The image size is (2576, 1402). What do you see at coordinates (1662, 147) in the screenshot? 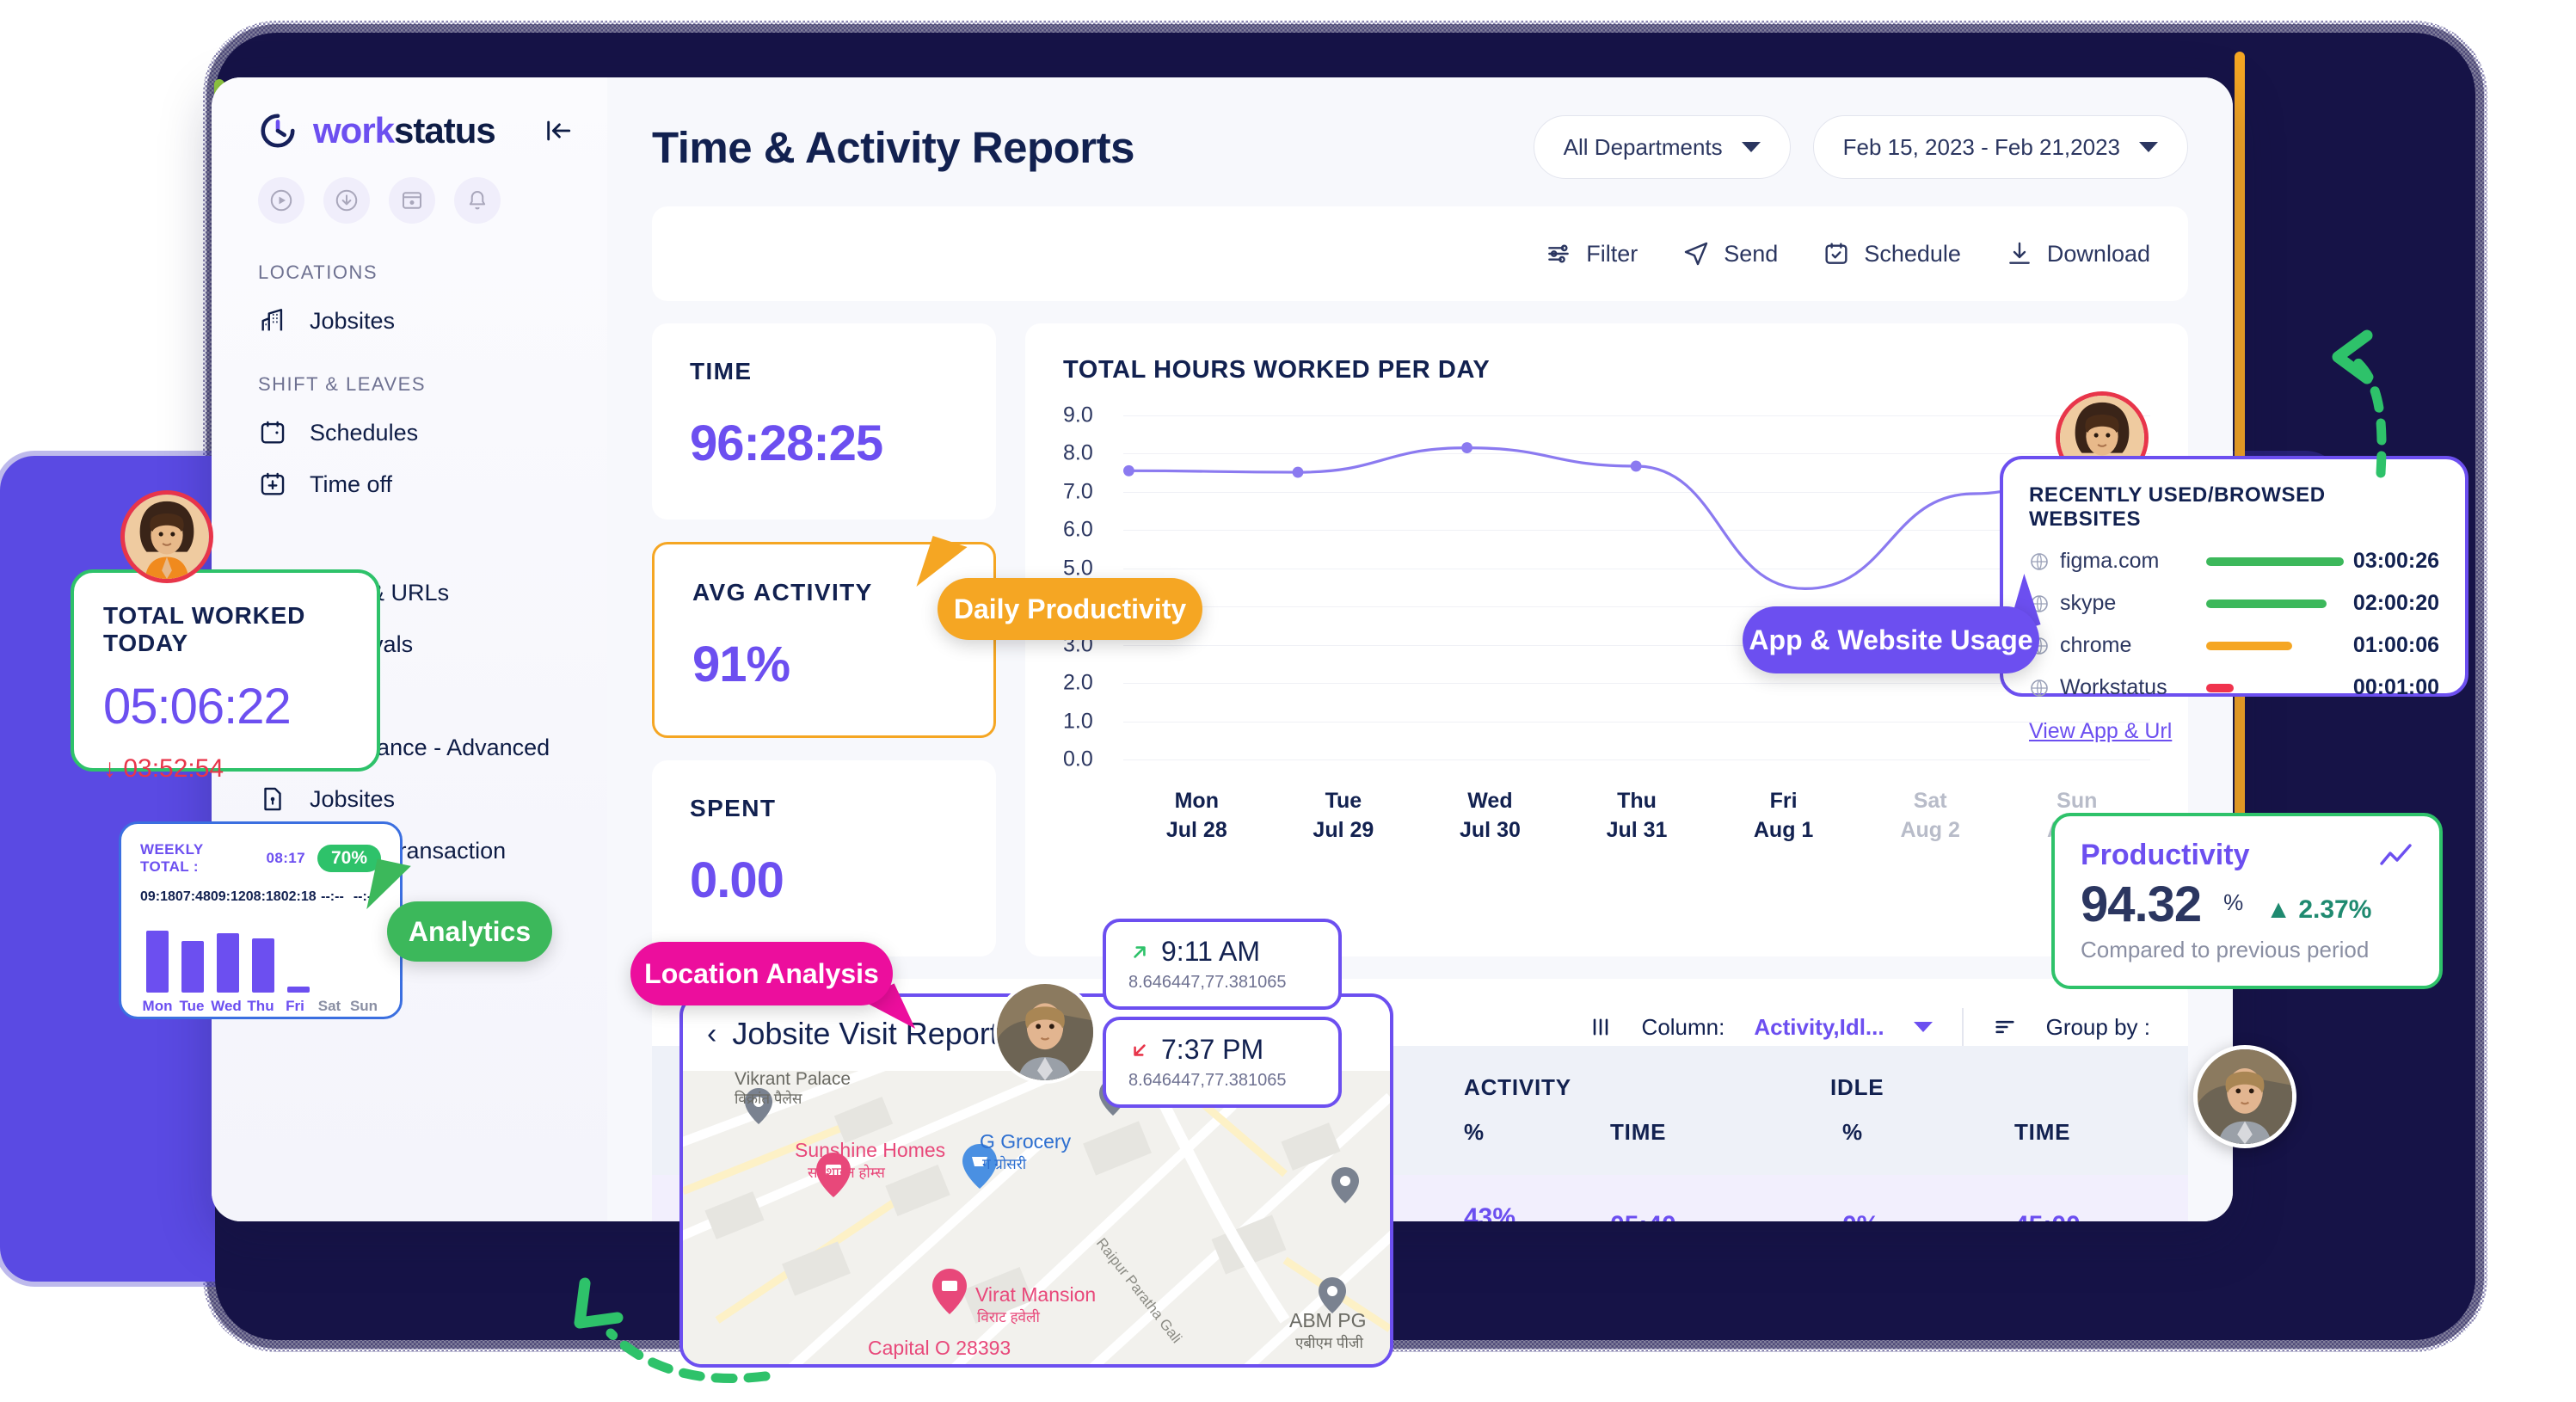
I see `department-select: All Departments` at bounding box center [1662, 147].